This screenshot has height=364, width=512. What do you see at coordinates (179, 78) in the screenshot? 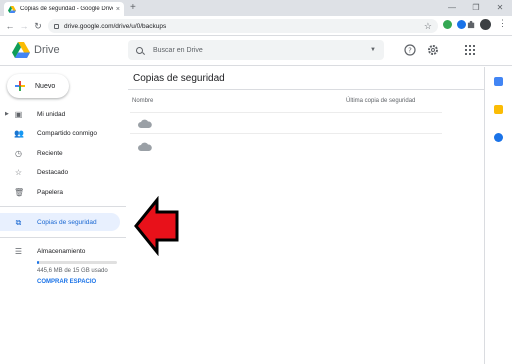
I see `page-title: Copias de seguridad` at bounding box center [179, 78].